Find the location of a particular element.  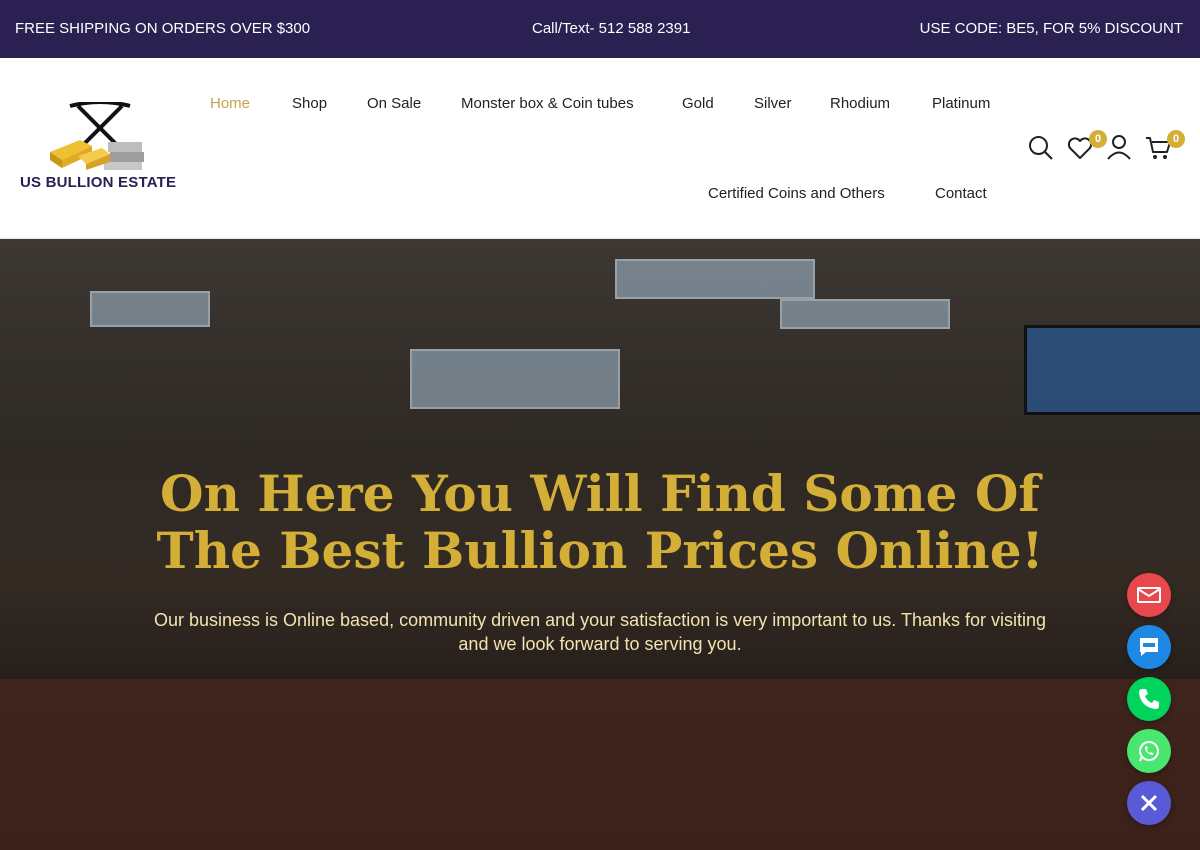

logo-pickaxes-icon is located at coordinates (97, 135).